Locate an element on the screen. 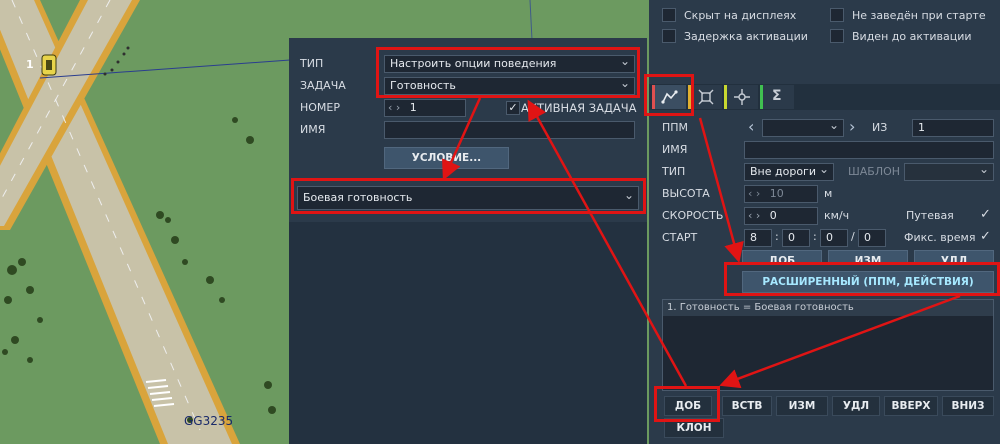 Image resolution: width=1000 pixels, height=444 pixels. stepper-arrows-icon: ‹ › is located at coordinates (394, 107).